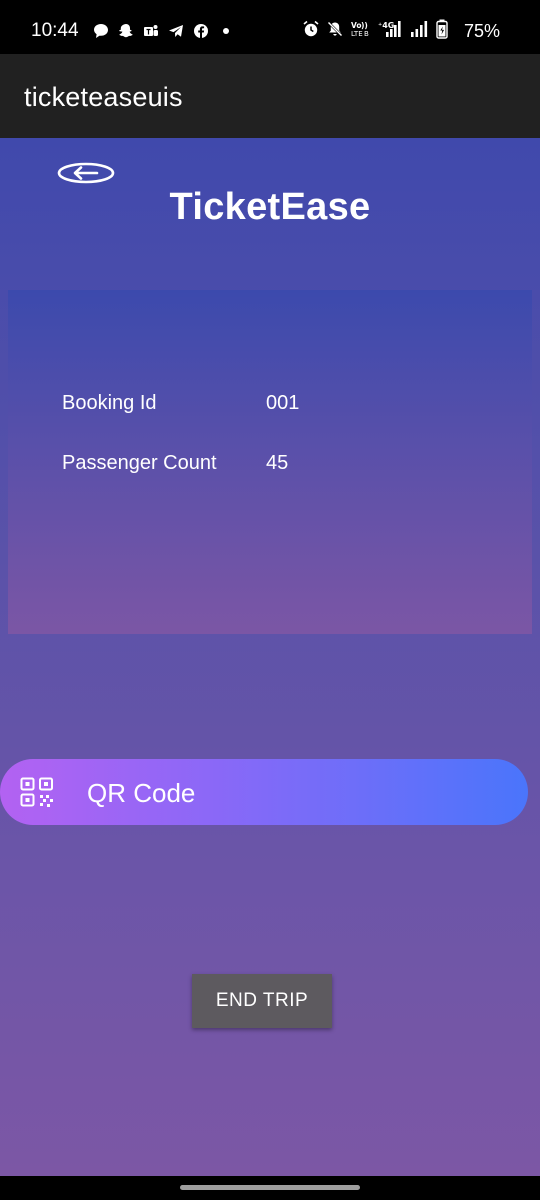 This screenshot has height=1200, width=540. I want to click on svg-text: Vo, so click(356, 25).